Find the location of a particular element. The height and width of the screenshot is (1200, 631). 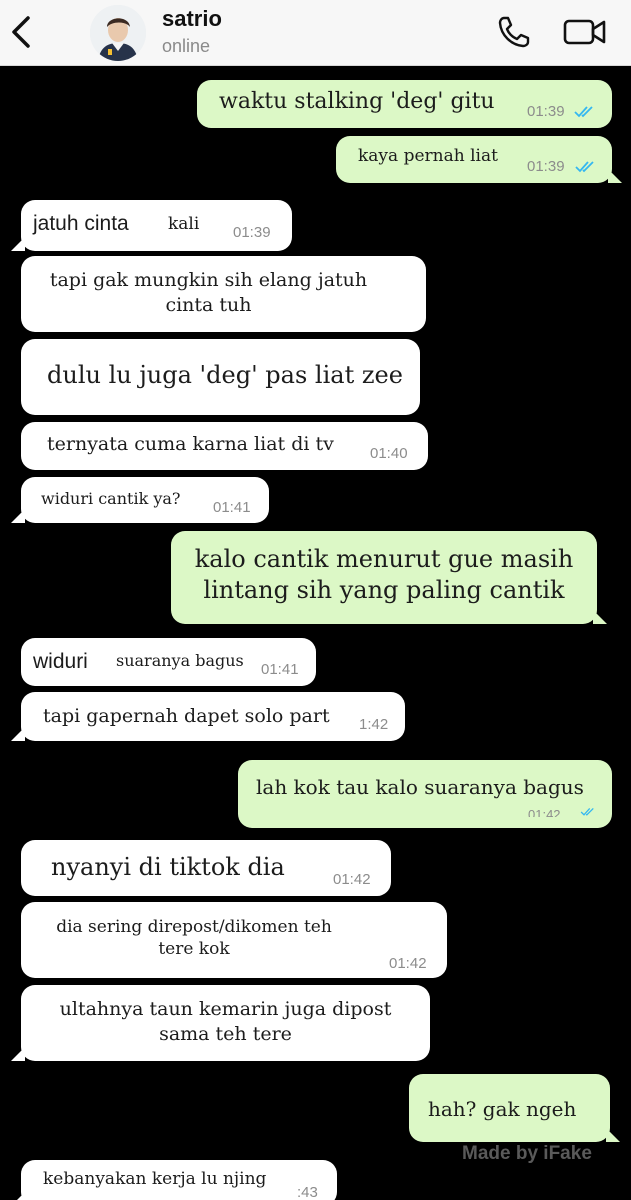

message-line: sama teh tere is located at coordinates (225, 1033).